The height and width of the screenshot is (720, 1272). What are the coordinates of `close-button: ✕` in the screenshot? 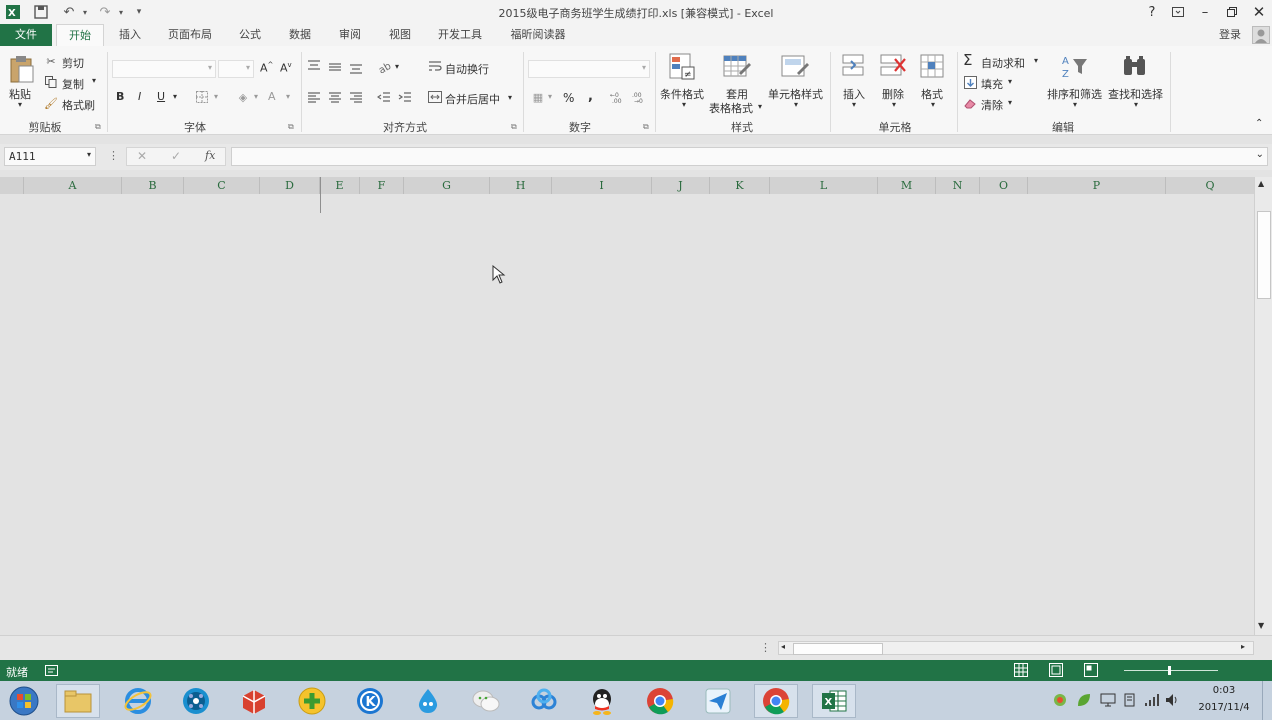 It's located at (1259, 12).